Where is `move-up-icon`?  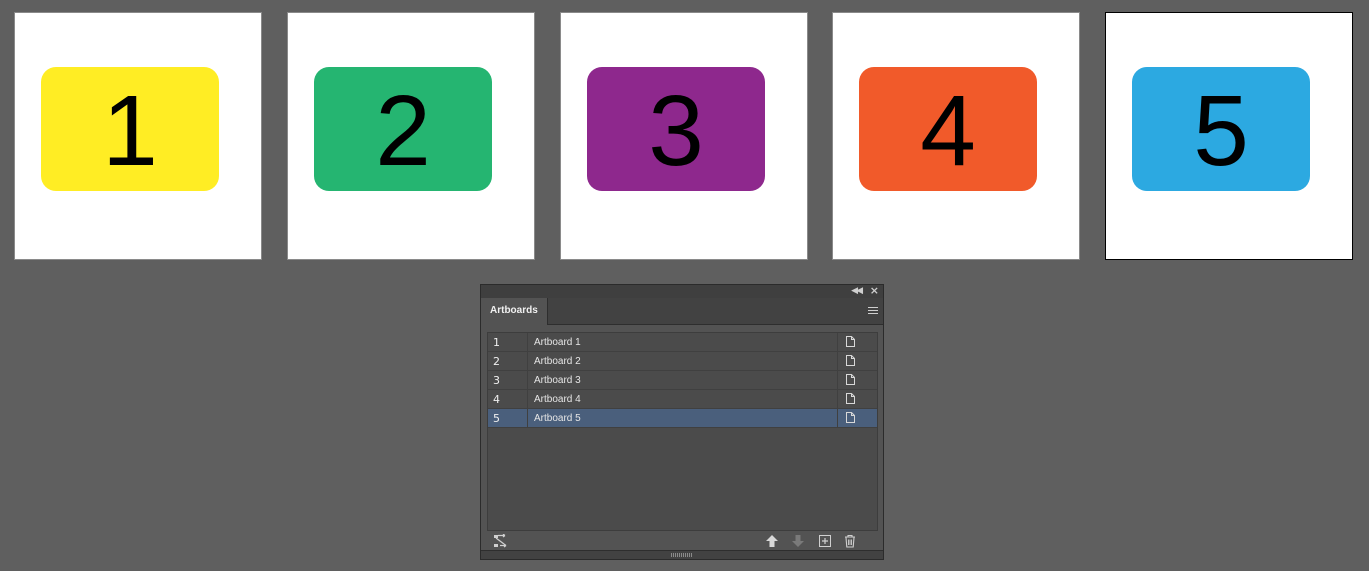 move-up-icon is located at coordinates (772, 541).